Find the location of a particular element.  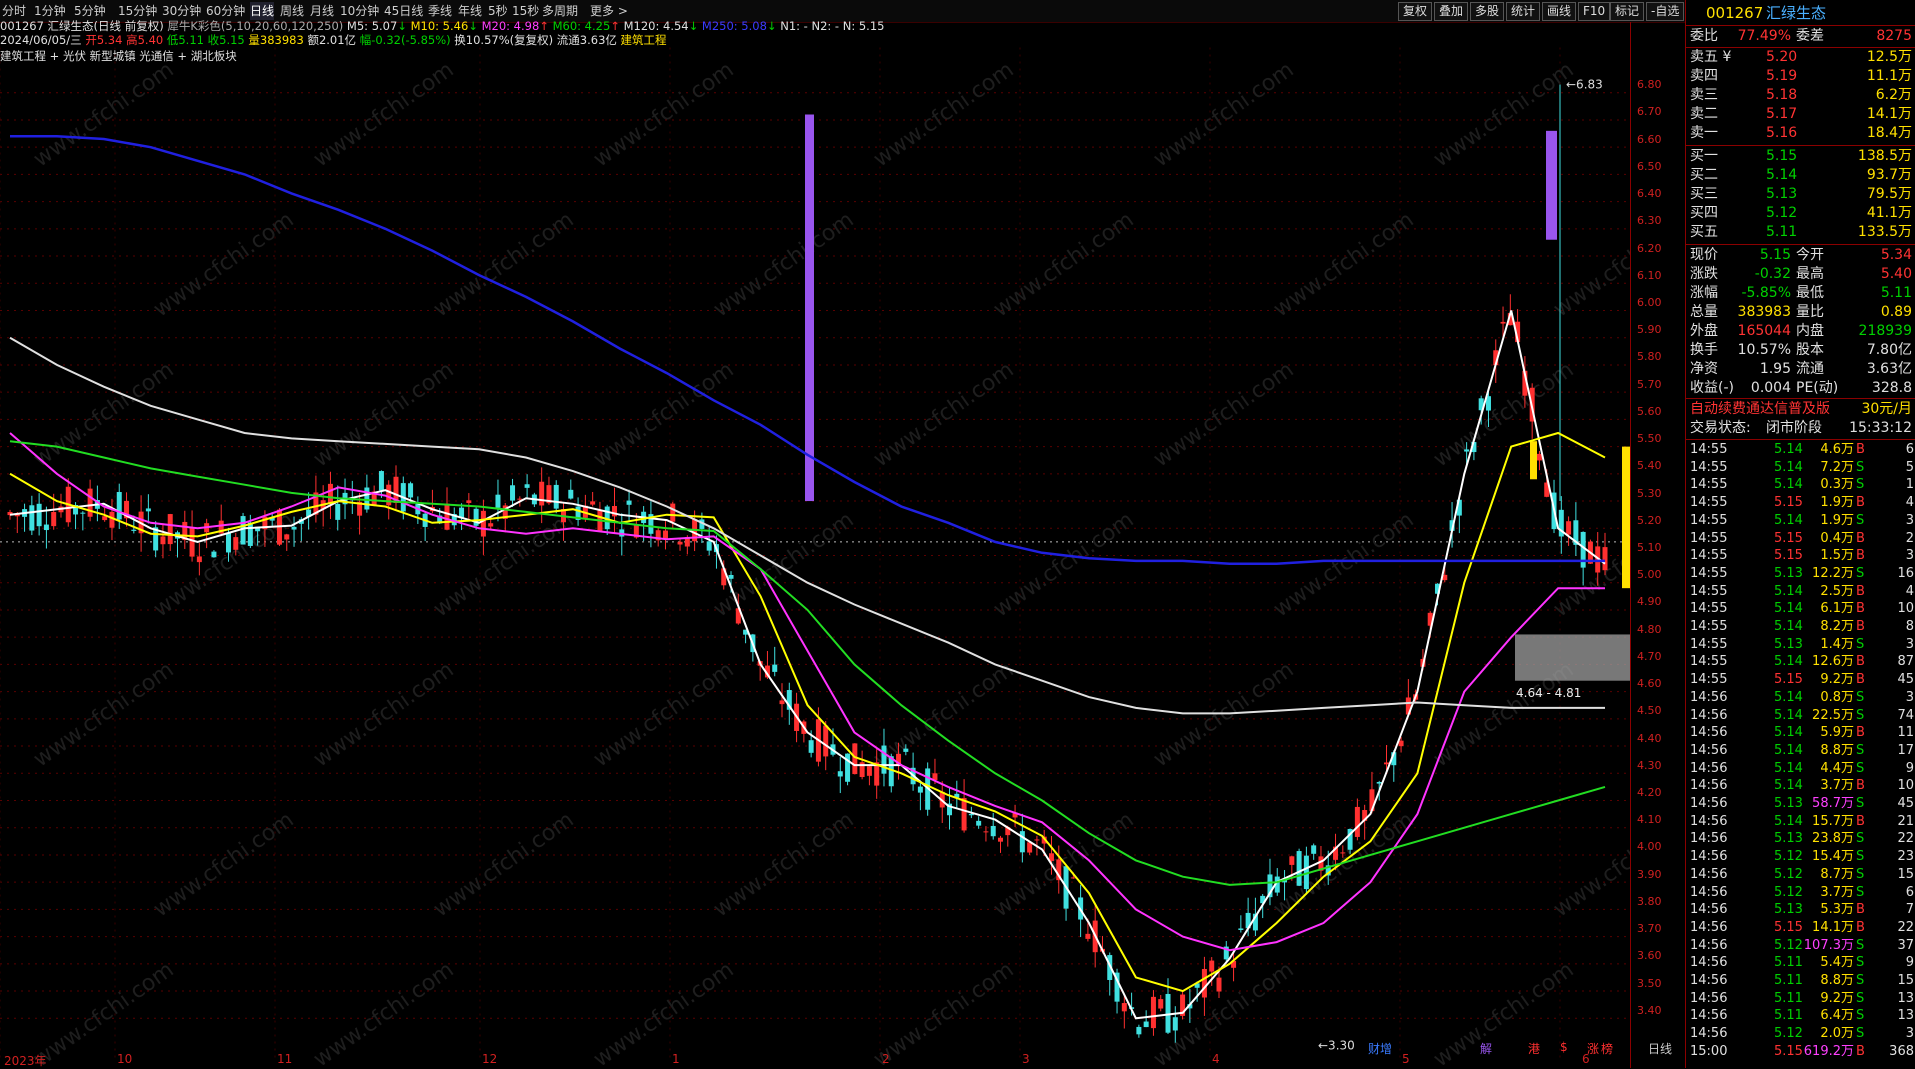

event-tag-4: $ is located at coordinates (1564, 1047).